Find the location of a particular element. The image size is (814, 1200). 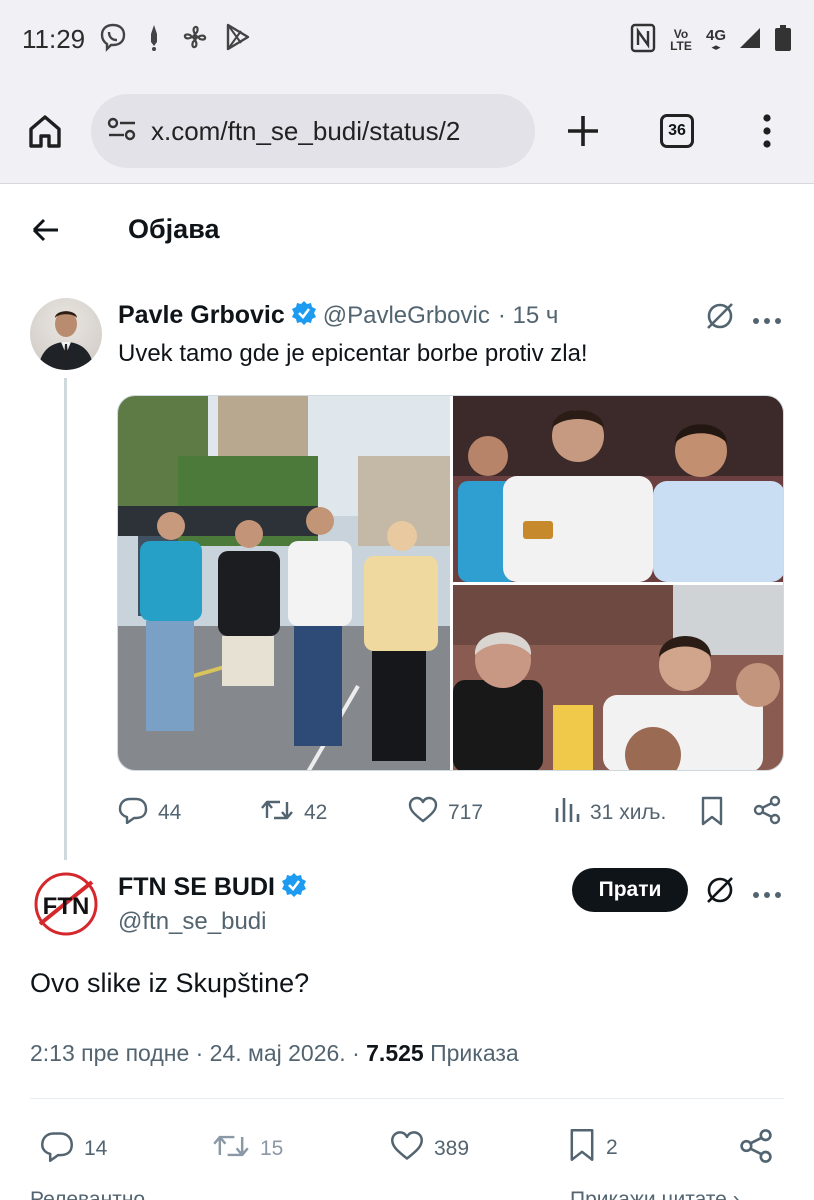

tweet-header: Pavle Grbovic @PavleGrbovic · 15 ч is located at coordinates (338, 315).